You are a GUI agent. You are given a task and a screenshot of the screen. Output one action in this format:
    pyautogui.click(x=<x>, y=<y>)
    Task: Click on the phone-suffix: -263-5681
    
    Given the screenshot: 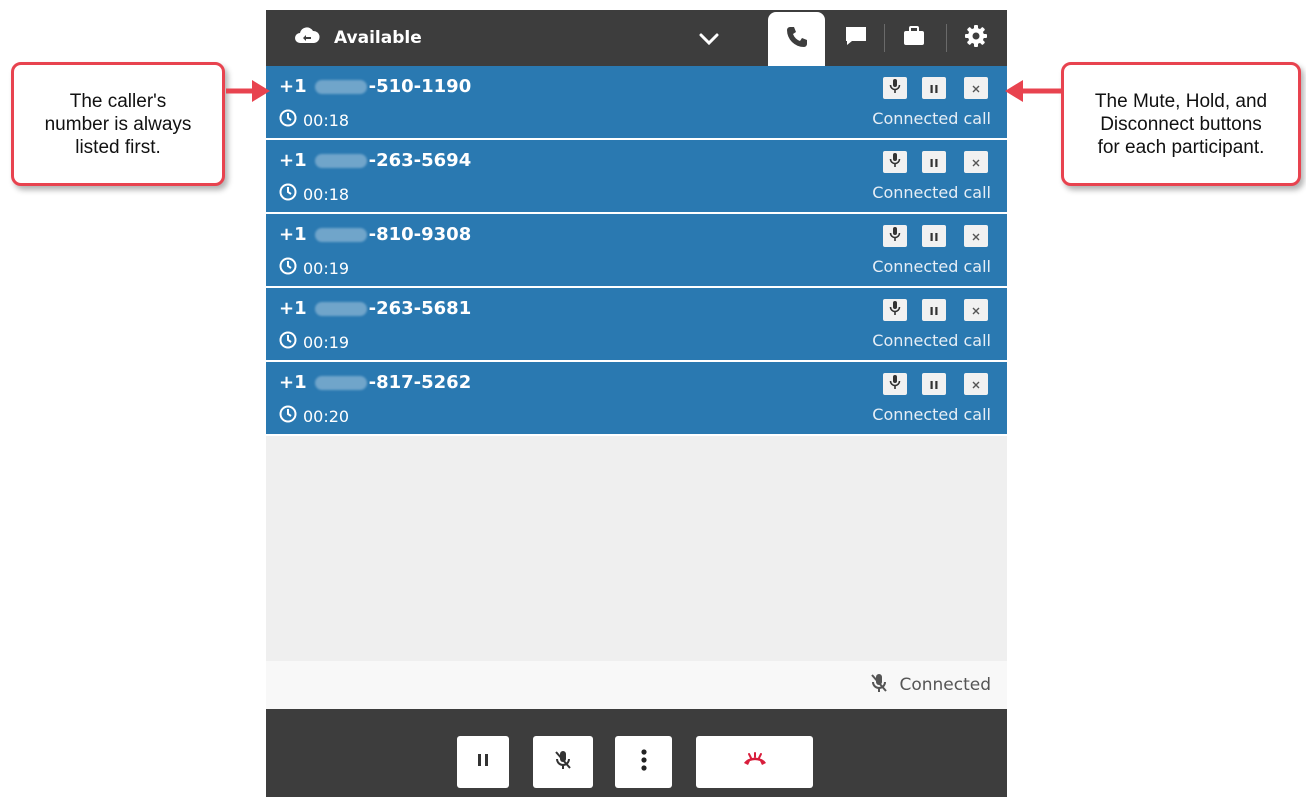 What is the action you would take?
    pyautogui.click(x=420, y=308)
    